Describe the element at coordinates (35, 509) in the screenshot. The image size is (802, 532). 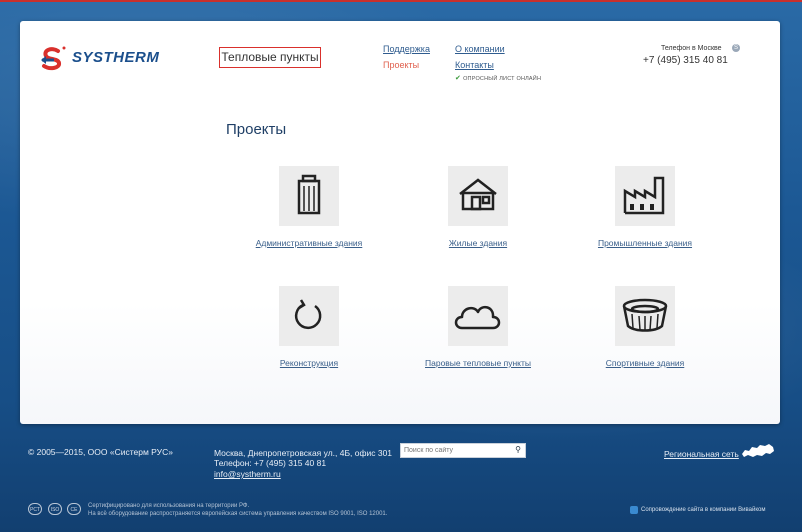
I see `rst-cert-icon: РСТ` at that location.